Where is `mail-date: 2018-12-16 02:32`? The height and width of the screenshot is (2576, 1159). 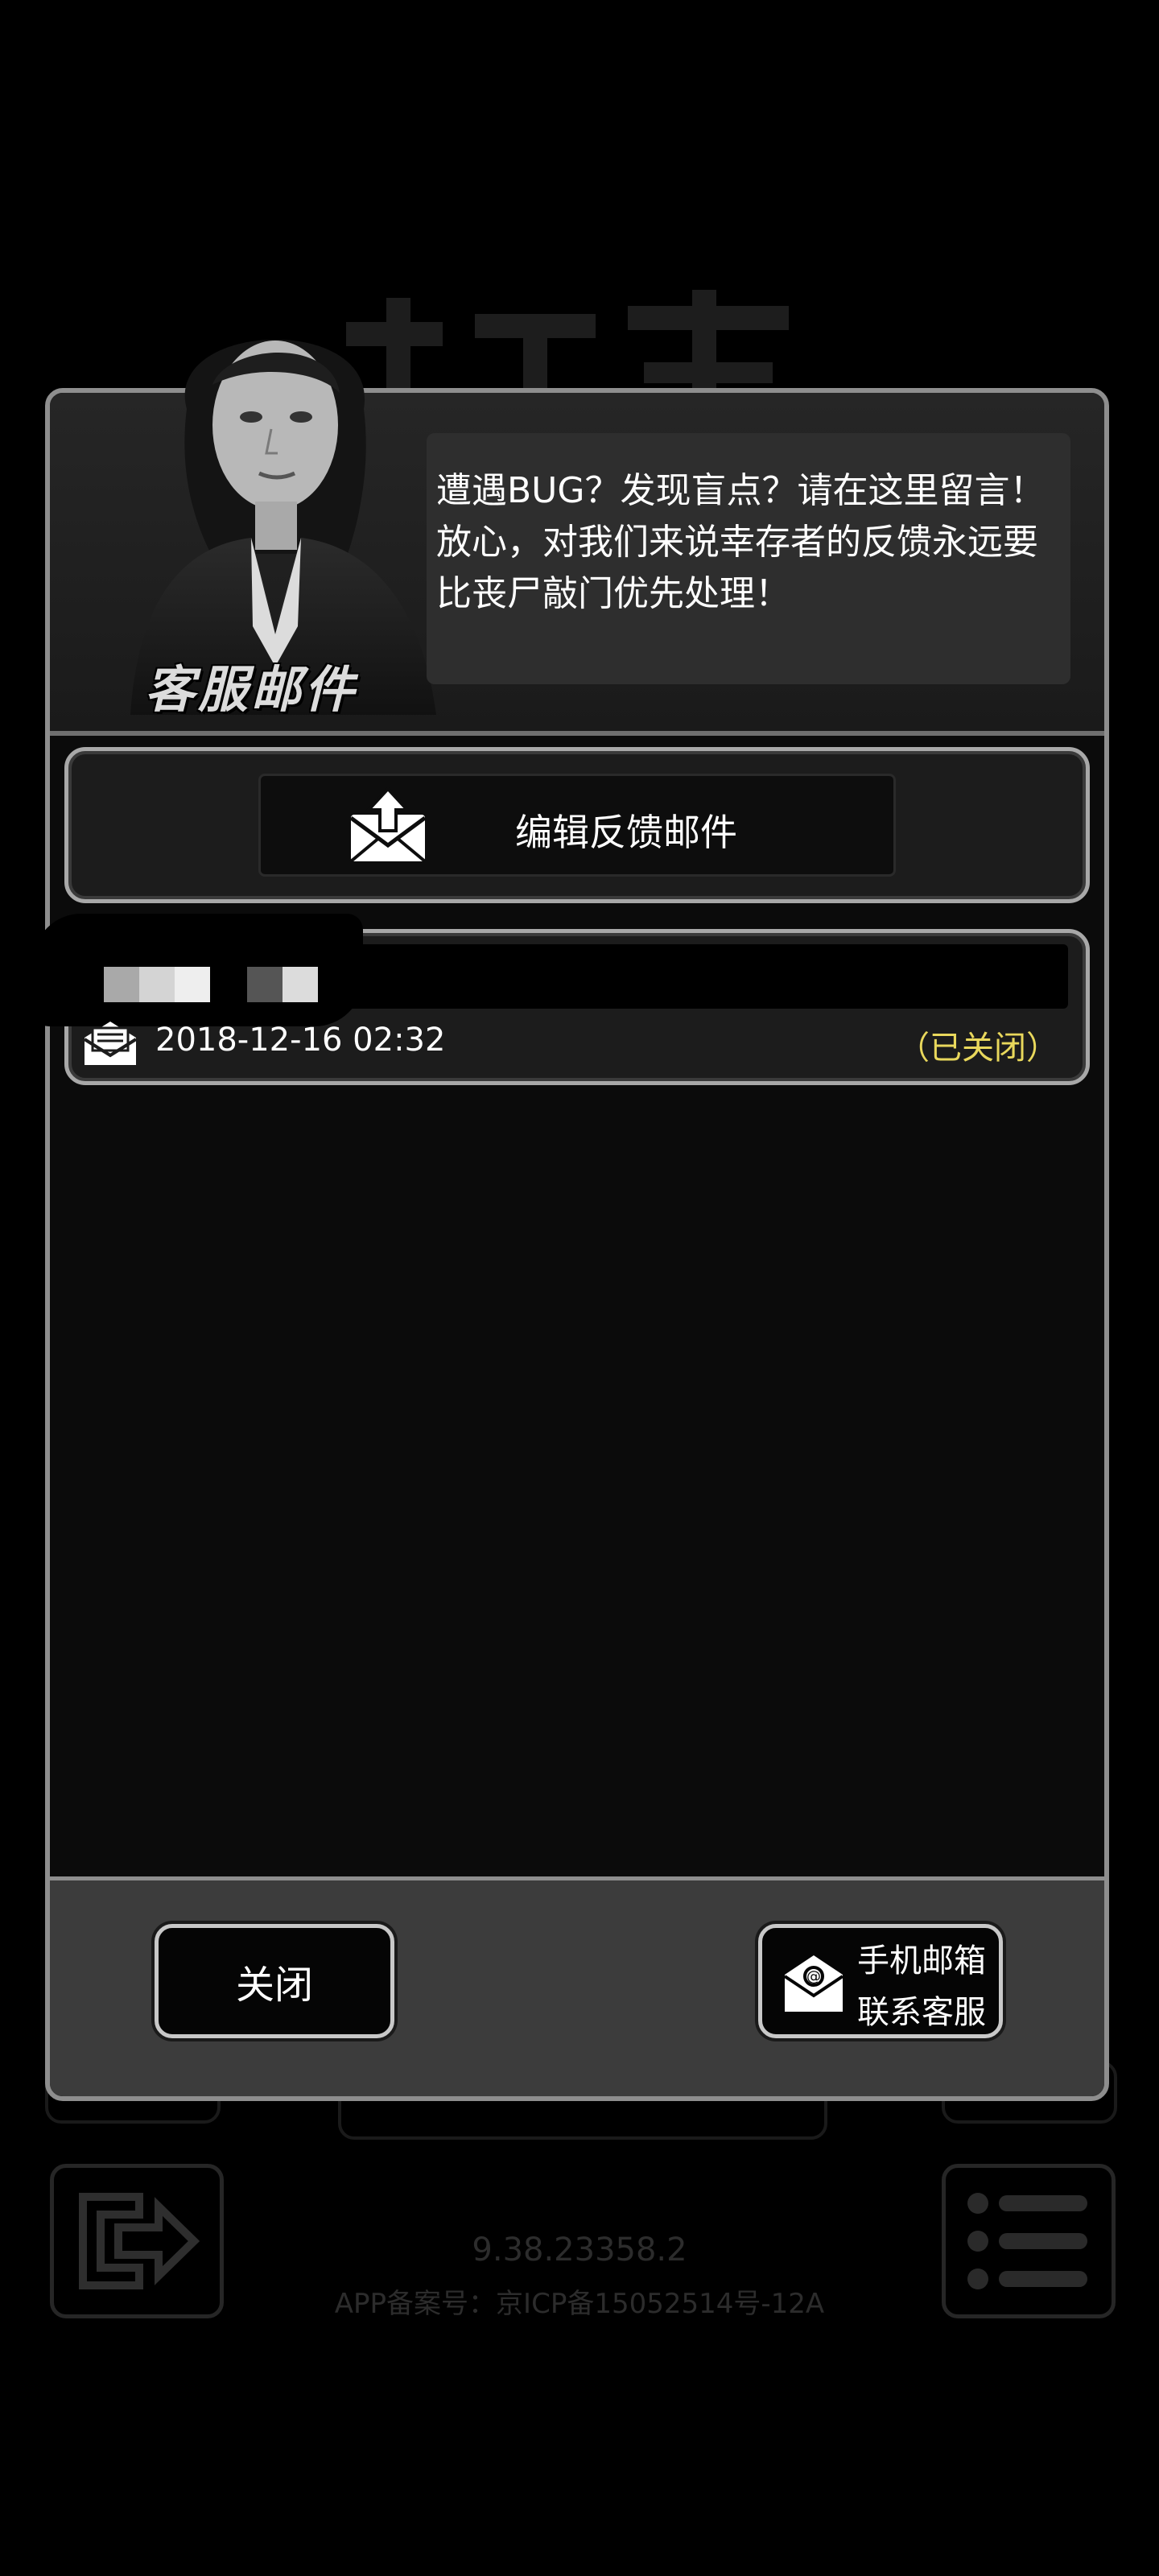
mail-date: 2018-12-16 02:32 is located at coordinates (300, 1040).